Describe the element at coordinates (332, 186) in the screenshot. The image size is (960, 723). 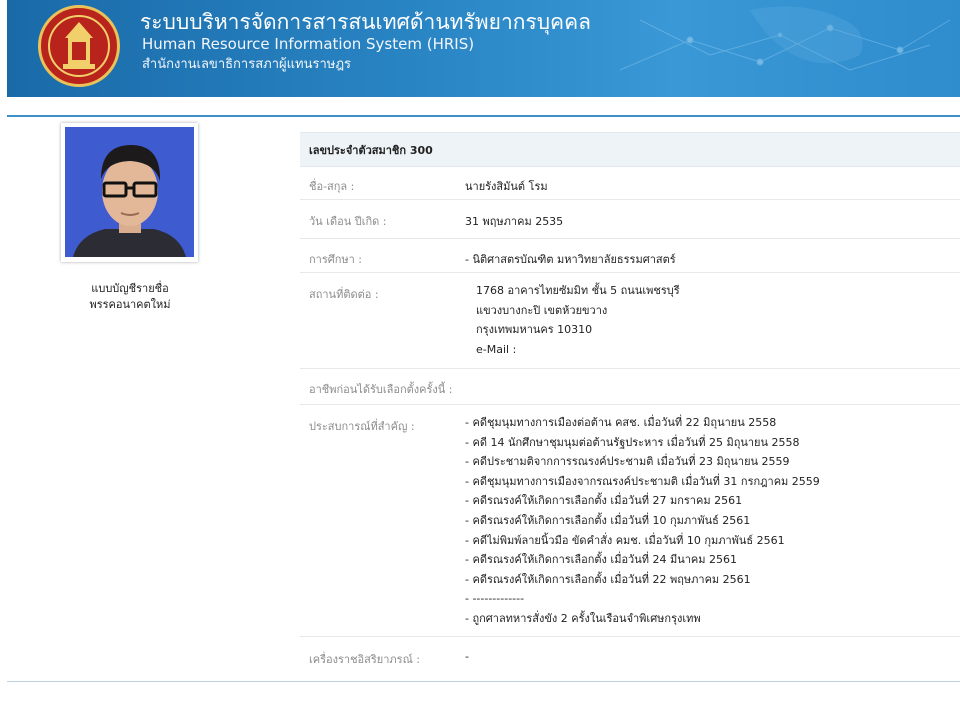
I see `name-label: ชื่อ-สกุล :` at that location.